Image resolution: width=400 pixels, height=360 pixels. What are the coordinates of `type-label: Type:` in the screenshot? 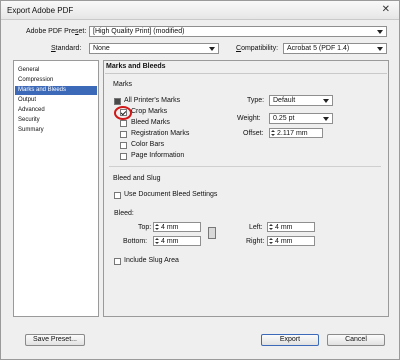 It's located at (256, 100).